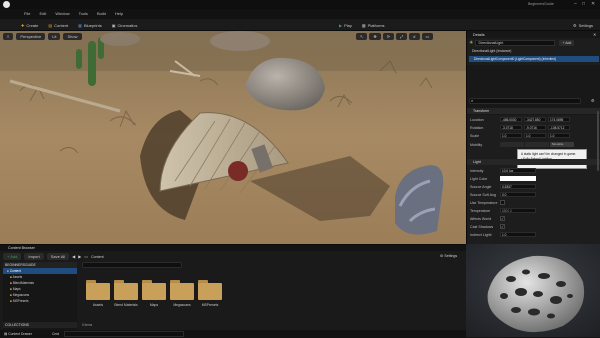 The width and height of the screenshot is (600, 338). Describe the element at coordinates (73, 256) in the screenshot. I see `back-arrow-icon: ◀` at that location.